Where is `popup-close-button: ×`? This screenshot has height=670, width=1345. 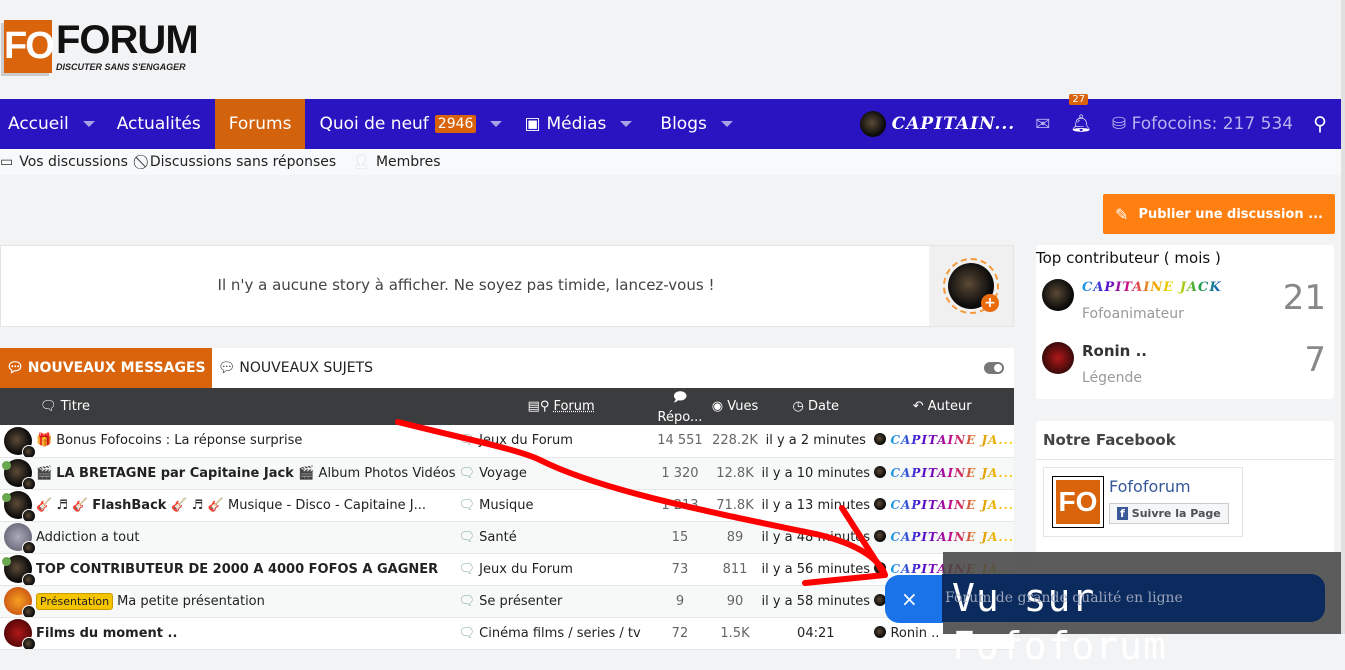 popup-close-button: × is located at coordinates (914, 599).